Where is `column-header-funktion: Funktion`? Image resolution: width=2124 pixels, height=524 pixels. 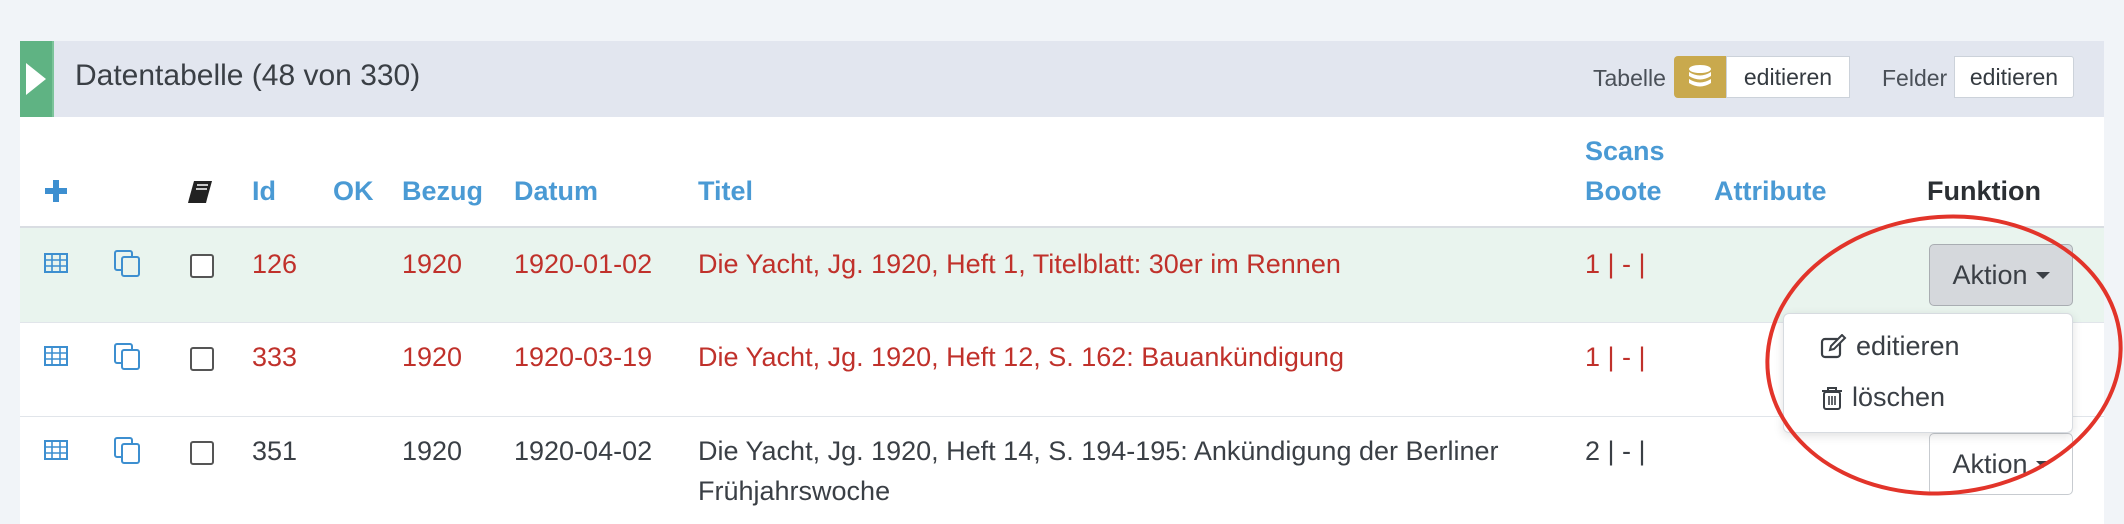 column-header-funktion: Funktion is located at coordinates (1984, 191).